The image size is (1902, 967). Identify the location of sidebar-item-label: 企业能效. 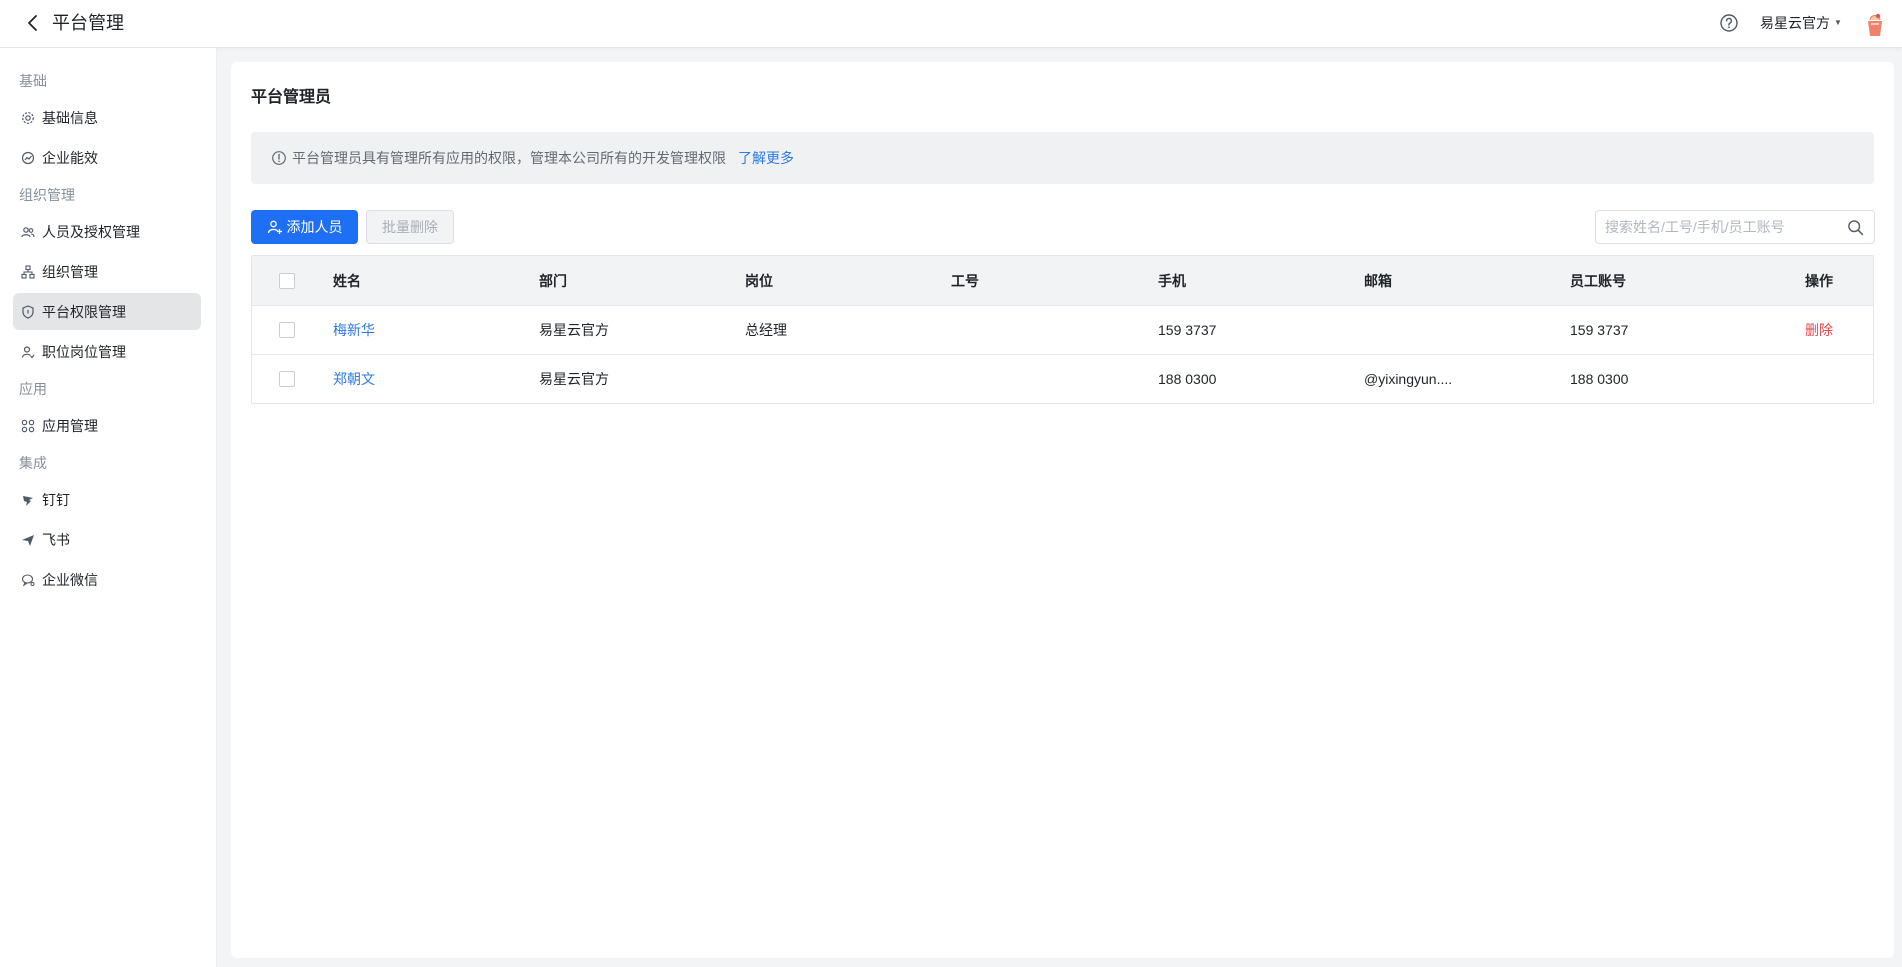
(70, 157).